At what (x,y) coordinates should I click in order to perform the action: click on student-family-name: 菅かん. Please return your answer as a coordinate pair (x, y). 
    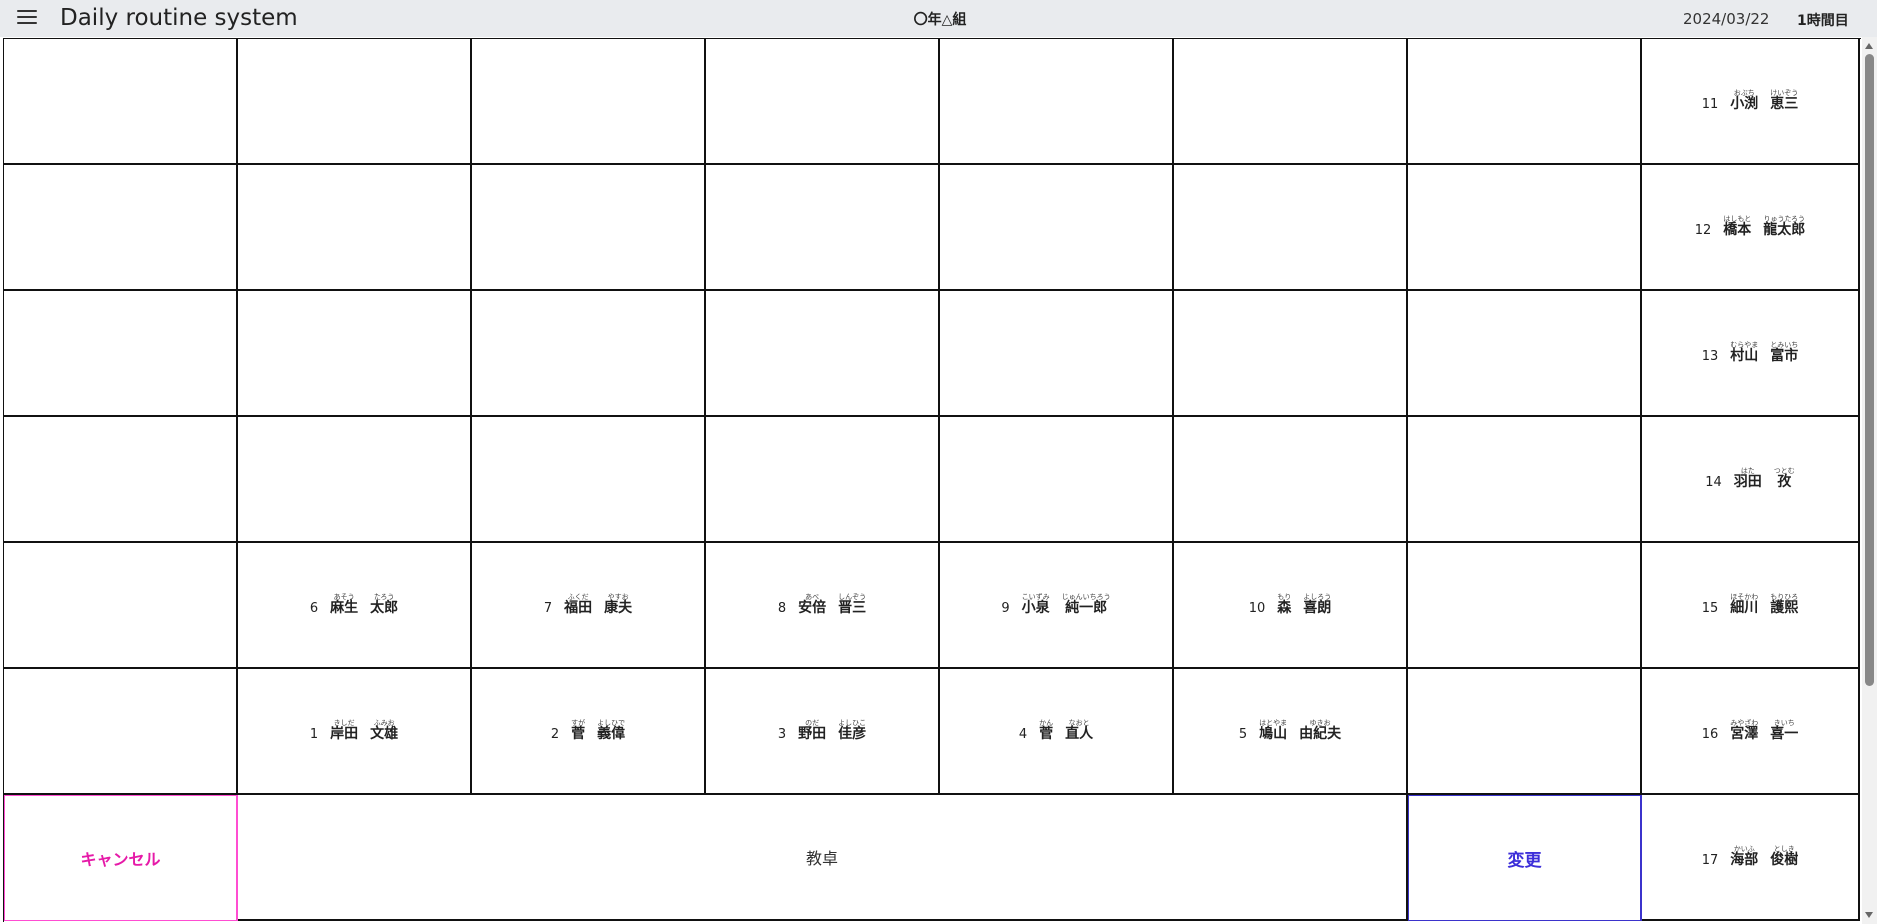
    Looking at the image, I should click on (1046, 731).